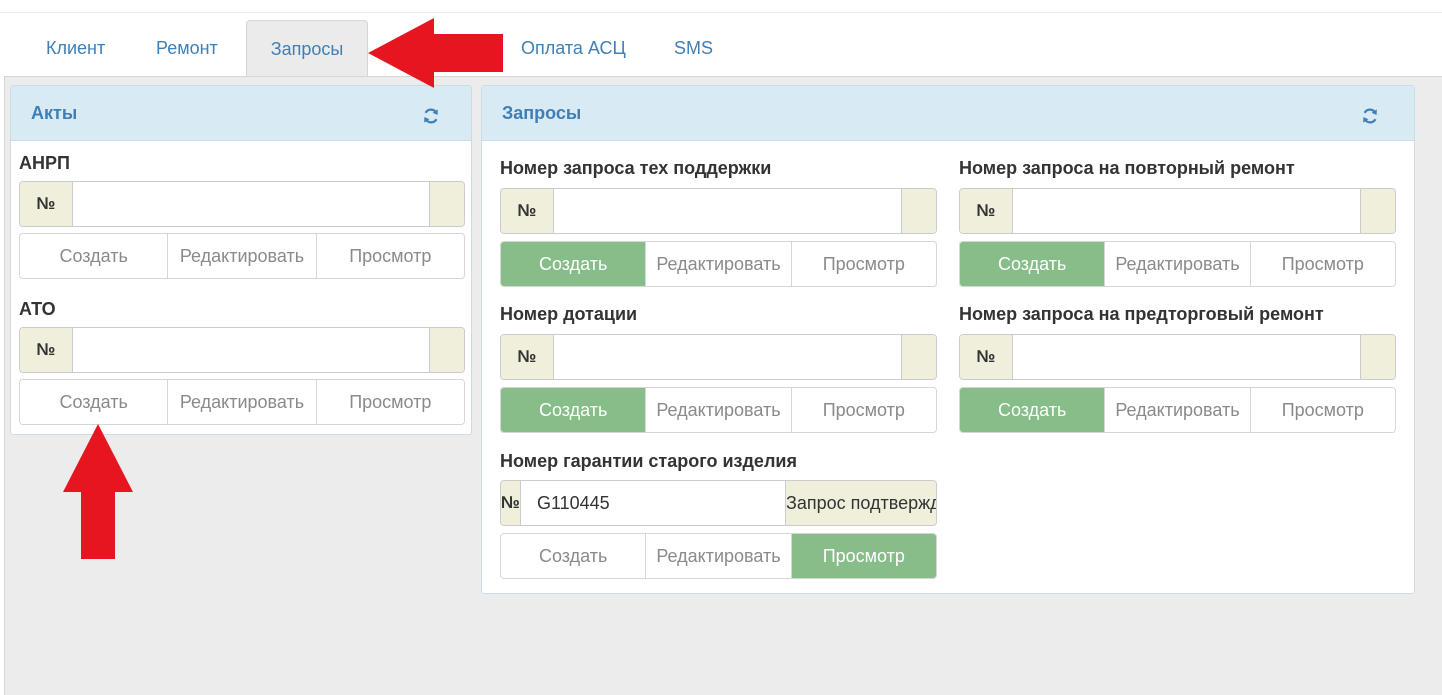  I want to click on anrp-view-button: Просмотр, so click(389, 256).